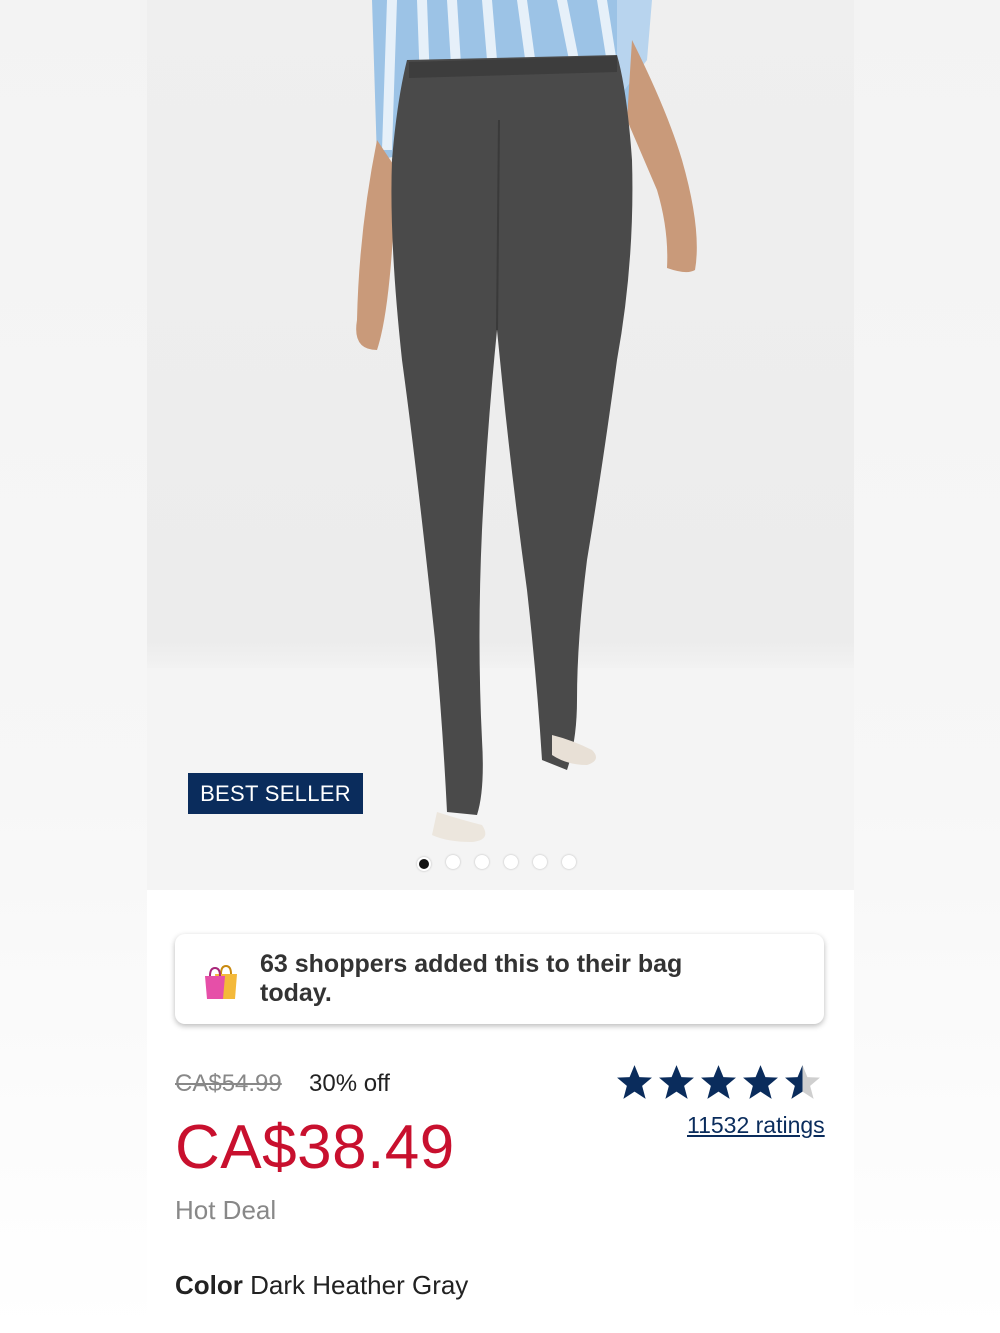 The image size is (1000, 1333). What do you see at coordinates (228, 1083) in the screenshot?
I see `original-price: CA$54.99` at bounding box center [228, 1083].